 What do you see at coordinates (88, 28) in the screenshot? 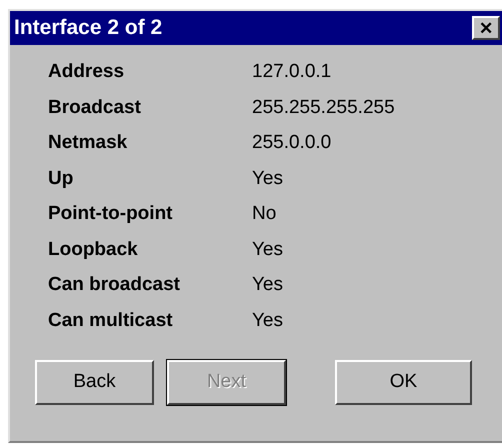
I see `window-title: Interface 2 of 2` at bounding box center [88, 28].